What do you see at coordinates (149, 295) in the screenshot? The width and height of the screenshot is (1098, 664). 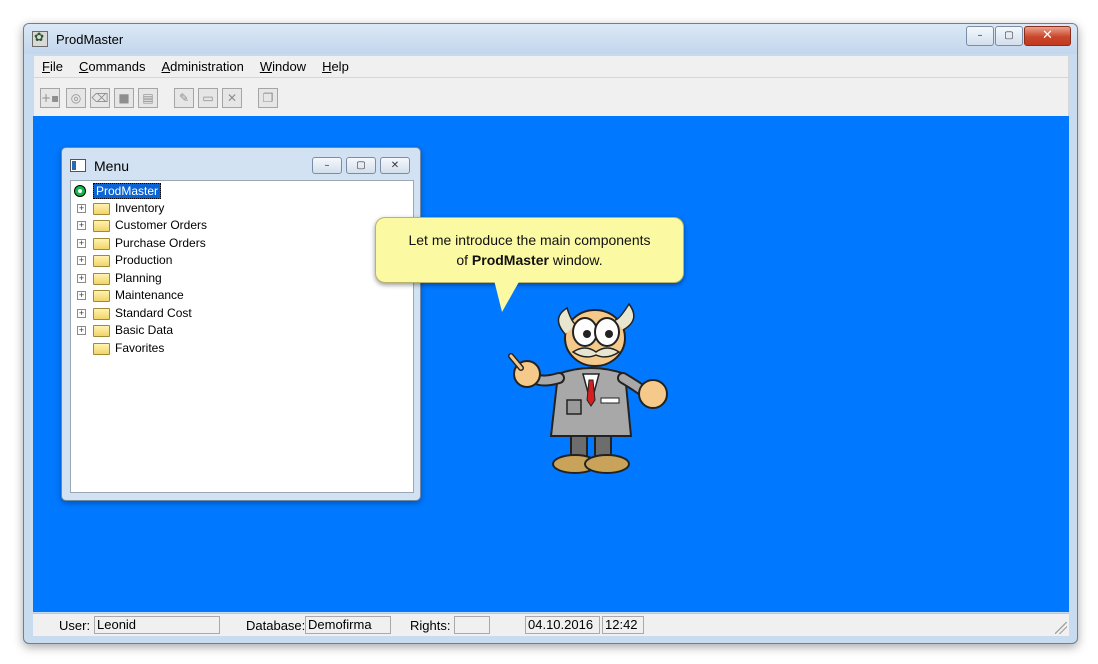 I see `tree-item-label: Maintenance` at bounding box center [149, 295].